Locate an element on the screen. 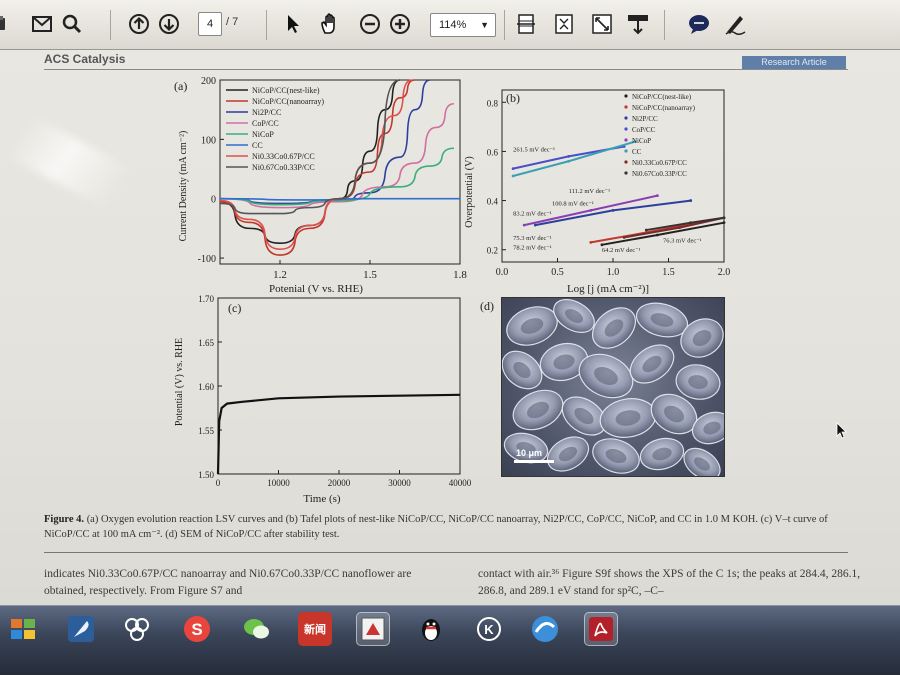  panel-c-xtick-label: 0 is located at coordinates (218, 483).